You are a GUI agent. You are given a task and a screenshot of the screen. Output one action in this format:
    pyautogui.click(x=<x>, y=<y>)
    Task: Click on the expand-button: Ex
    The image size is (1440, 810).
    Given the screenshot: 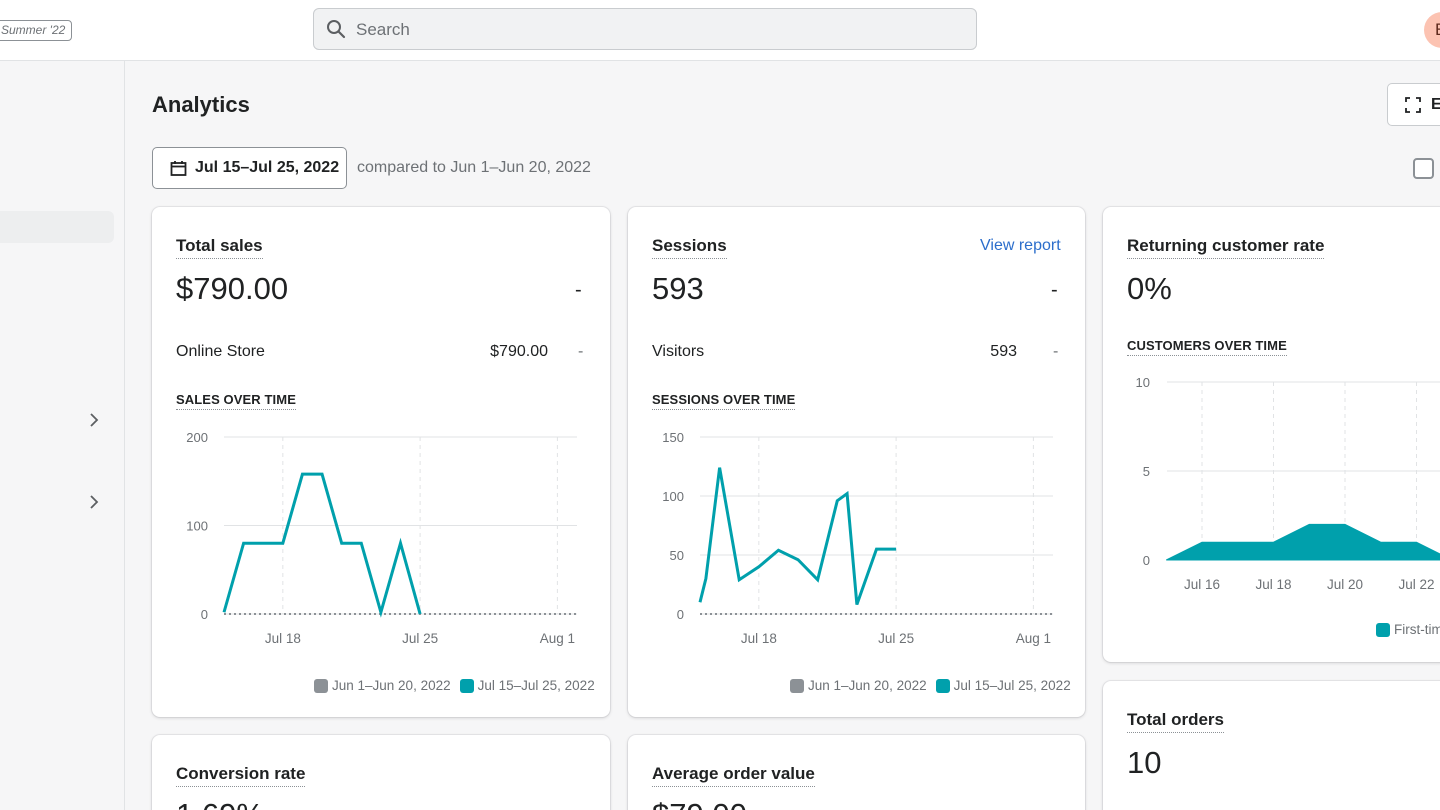 What is the action you would take?
    pyautogui.click(x=1413, y=104)
    